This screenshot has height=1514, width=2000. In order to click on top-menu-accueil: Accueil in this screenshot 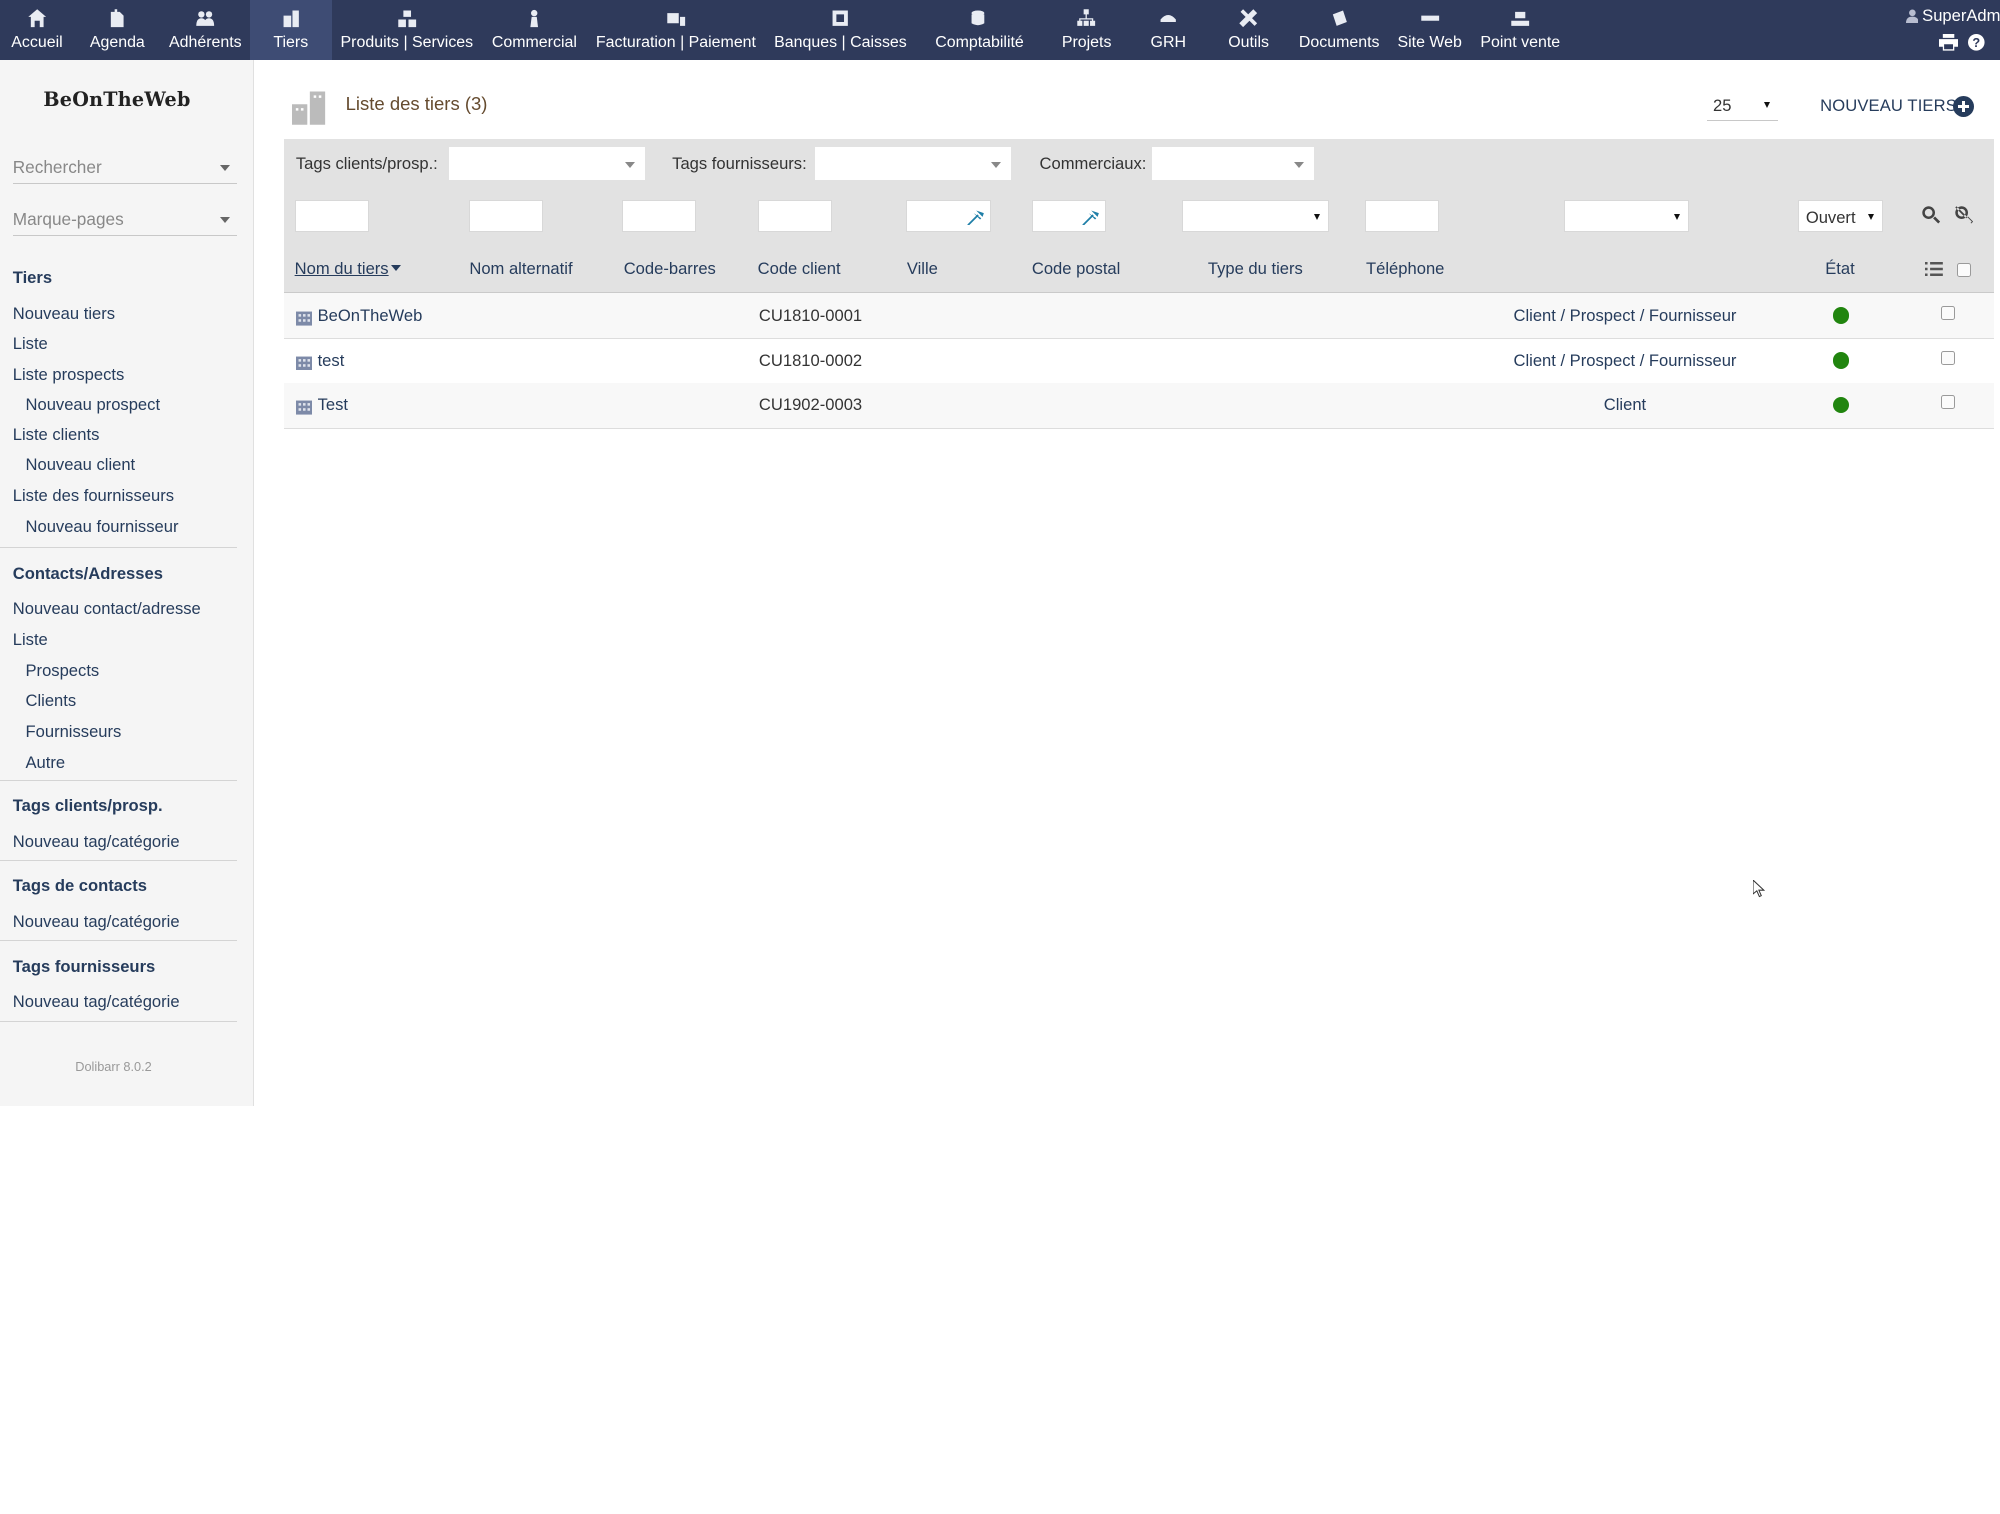, I will do `click(37, 30)`.